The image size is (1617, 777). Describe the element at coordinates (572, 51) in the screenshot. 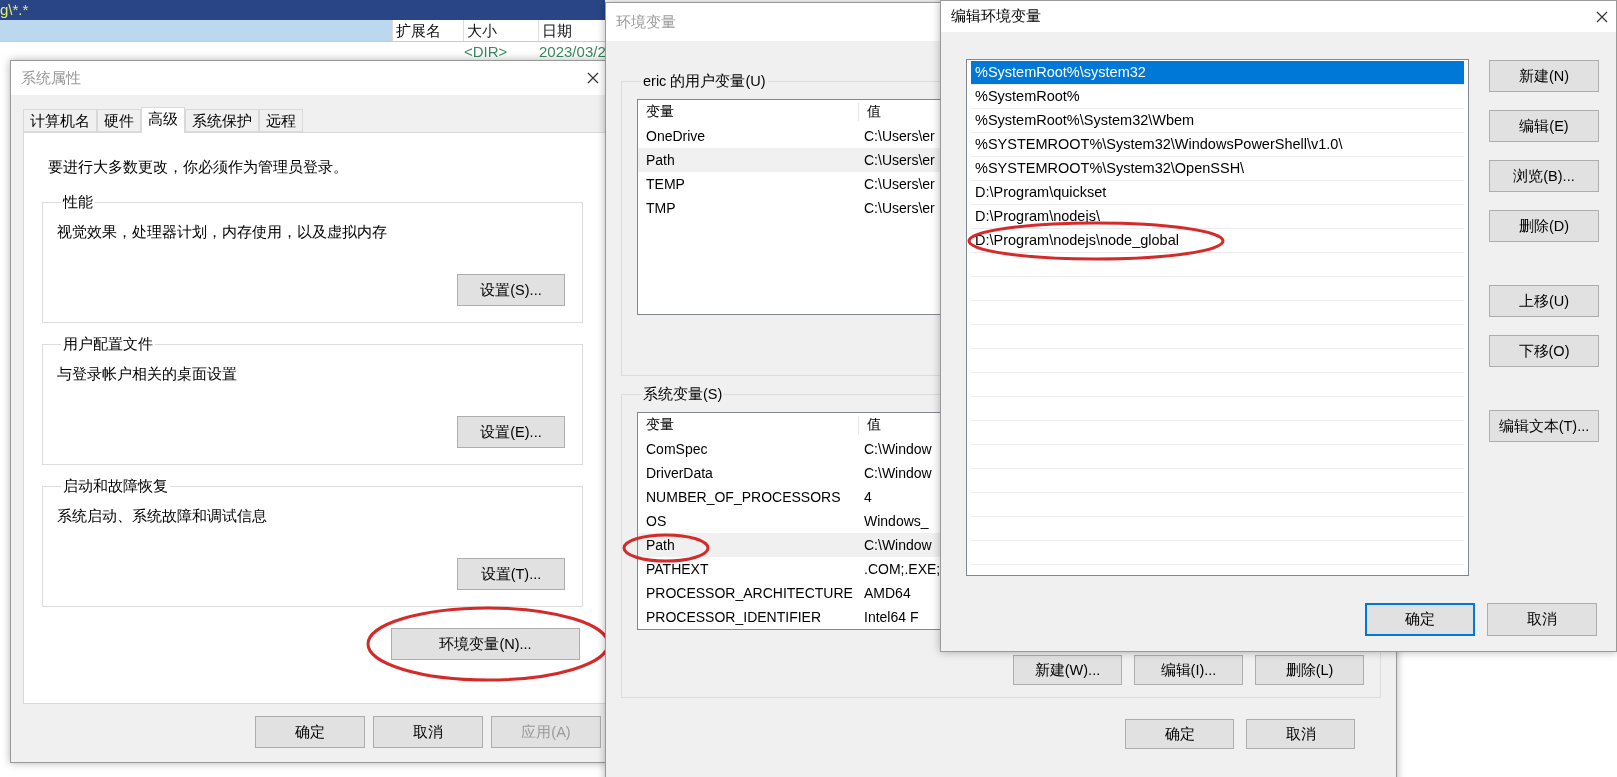

I see `table-cell: 2023/03/2` at that location.